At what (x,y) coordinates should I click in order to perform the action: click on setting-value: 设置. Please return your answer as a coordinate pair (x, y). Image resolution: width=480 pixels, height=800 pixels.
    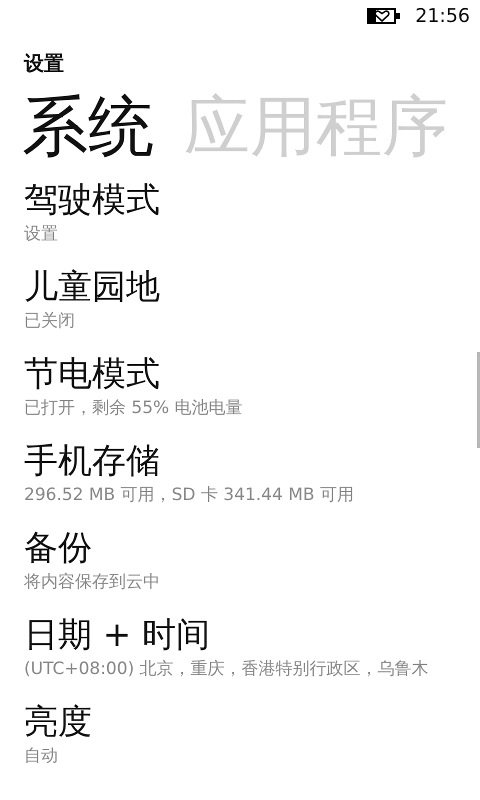
    Looking at the image, I should click on (41, 234).